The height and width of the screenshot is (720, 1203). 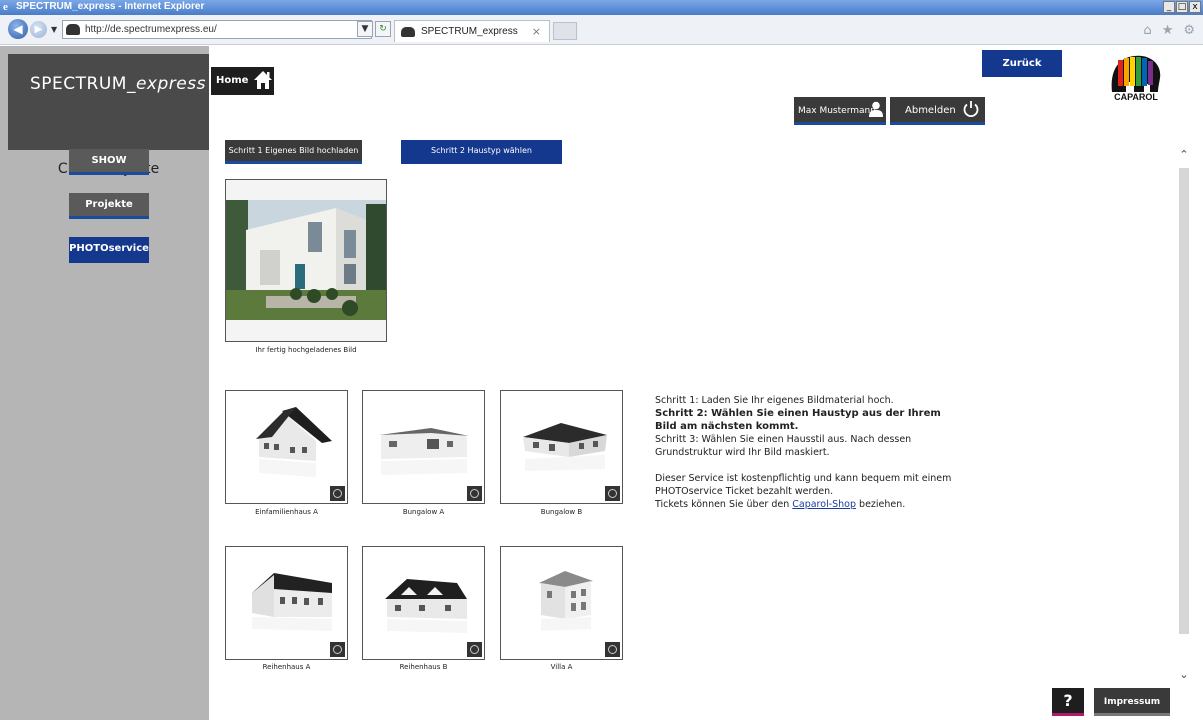 What do you see at coordinates (263, 80) in the screenshot?
I see `house-icon` at bounding box center [263, 80].